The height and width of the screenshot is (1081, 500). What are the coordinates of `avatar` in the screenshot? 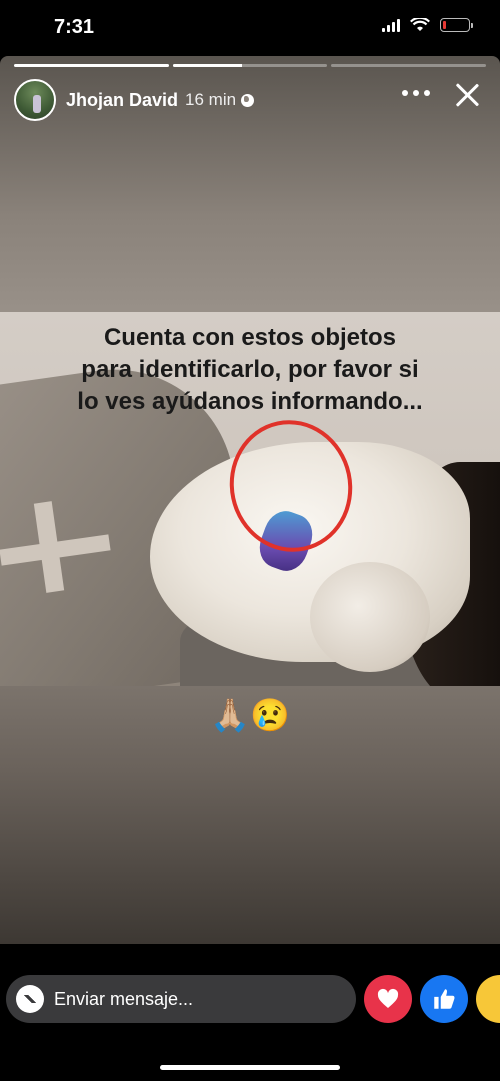 It's located at (35, 100).